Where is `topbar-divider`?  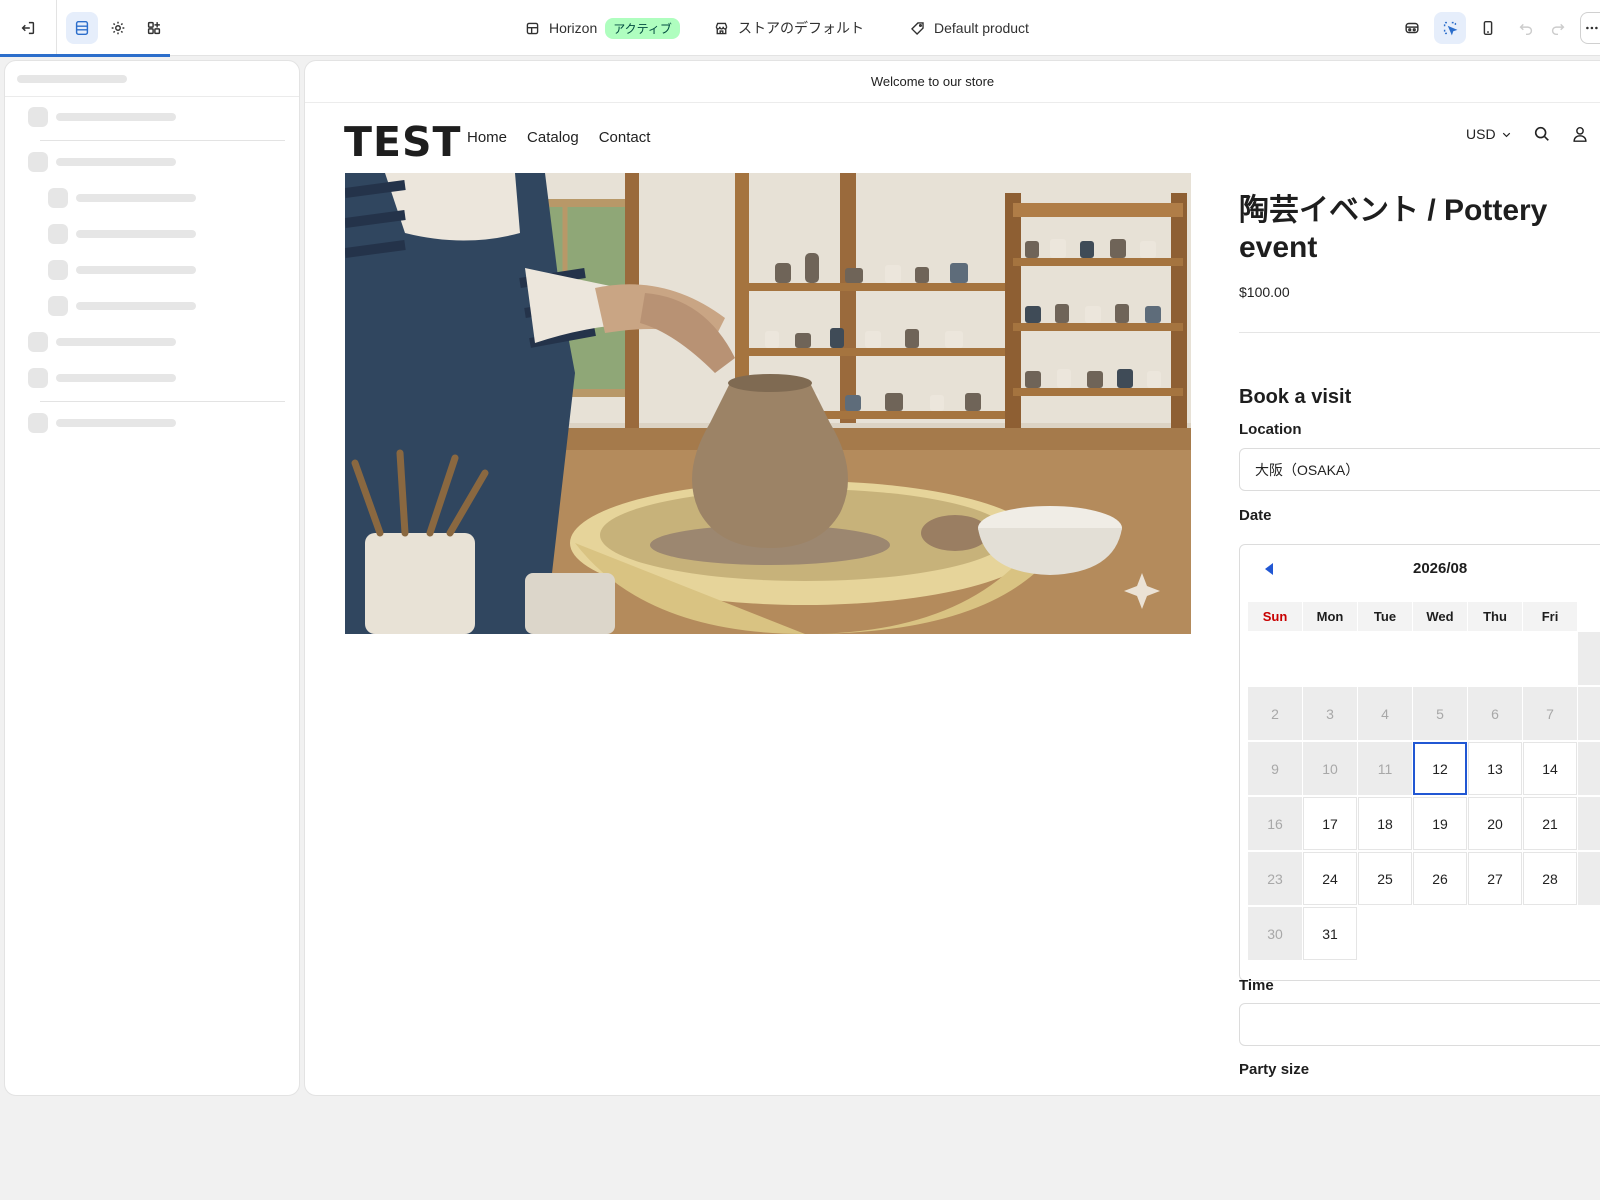 topbar-divider is located at coordinates (56, 28).